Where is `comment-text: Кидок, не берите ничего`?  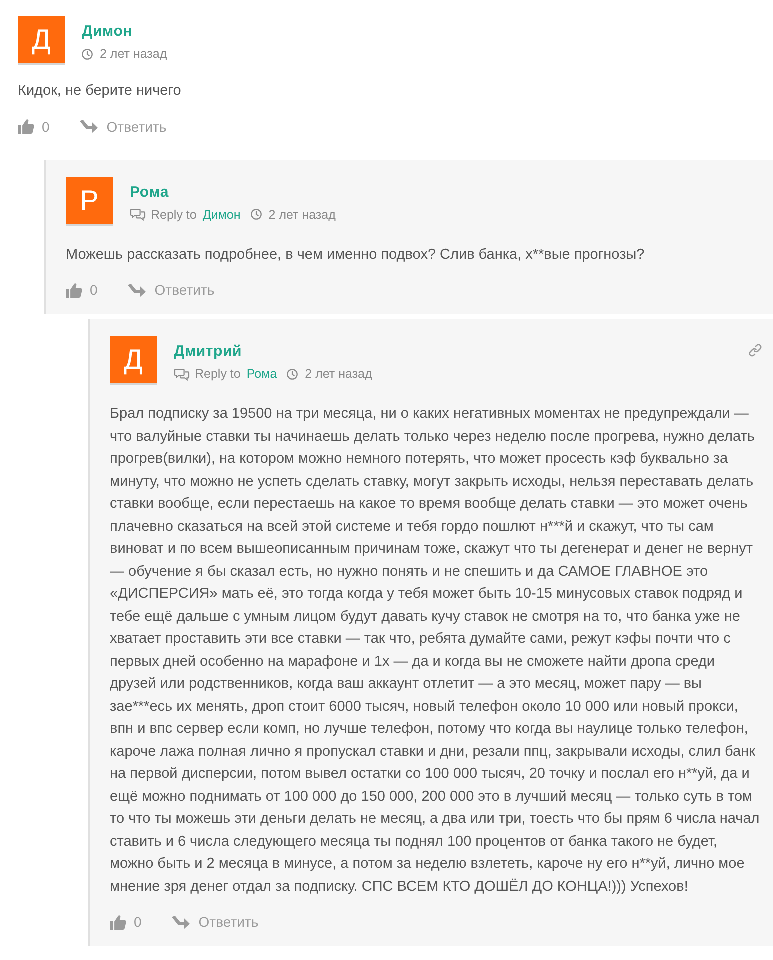
comment-text: Кидок, не берите ничего is located at coordinates (100, 91).